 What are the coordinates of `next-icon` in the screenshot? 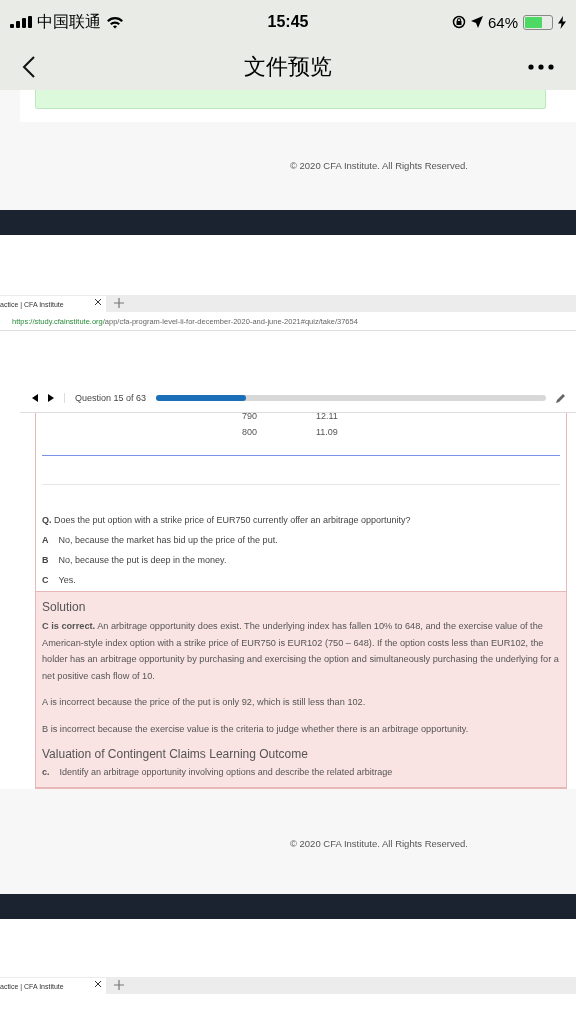 It's located at (51, 397).